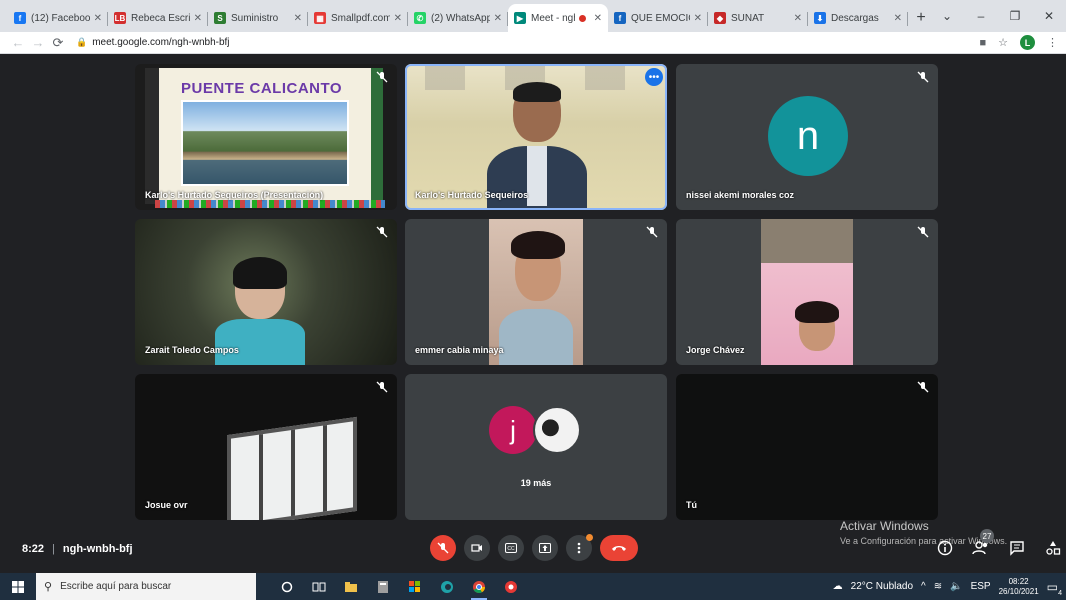 The image size is (1066, 600). I want to click on taskbar-apps, so click(399, 588).